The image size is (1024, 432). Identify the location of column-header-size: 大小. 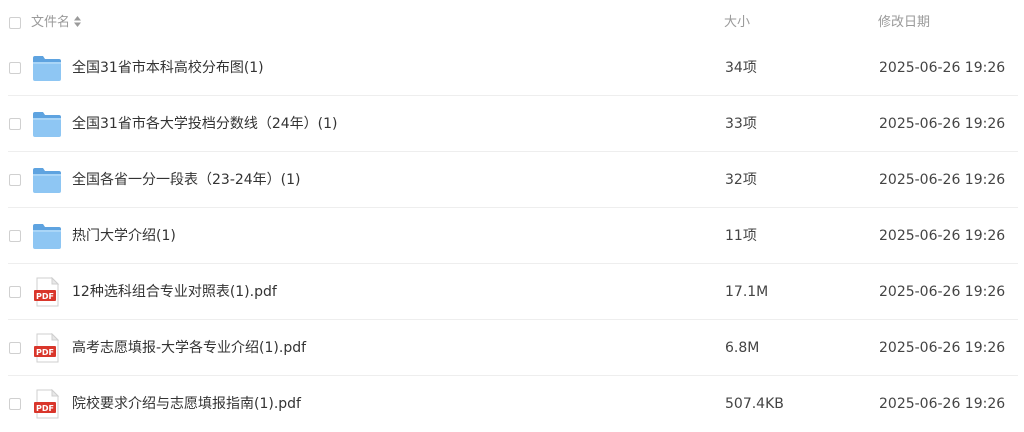
(737, 23).